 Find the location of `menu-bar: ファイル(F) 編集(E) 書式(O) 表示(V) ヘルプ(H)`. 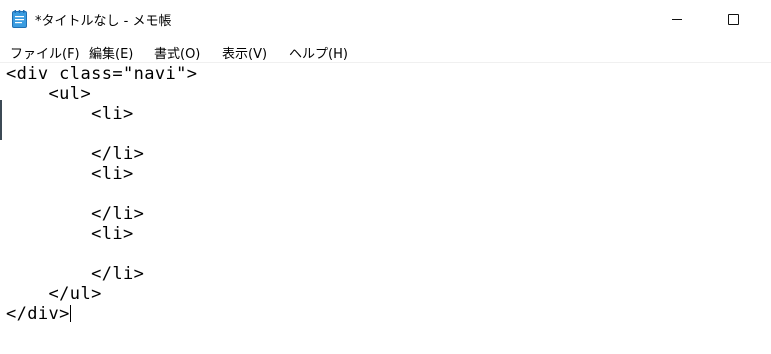

menu-bar: ファイル(F) 編集(E) 書式(O) 表示(V) ヘルプ(H) is located at coordinates (385, 50).